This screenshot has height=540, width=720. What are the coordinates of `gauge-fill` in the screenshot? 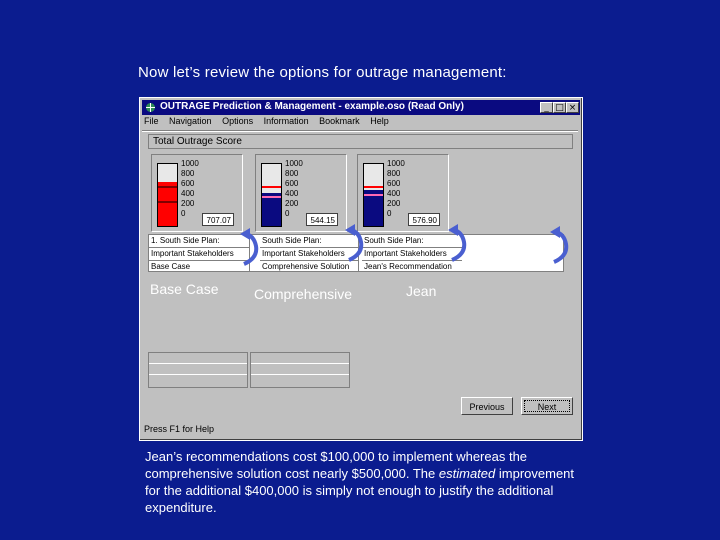 It's located at (167, 203).